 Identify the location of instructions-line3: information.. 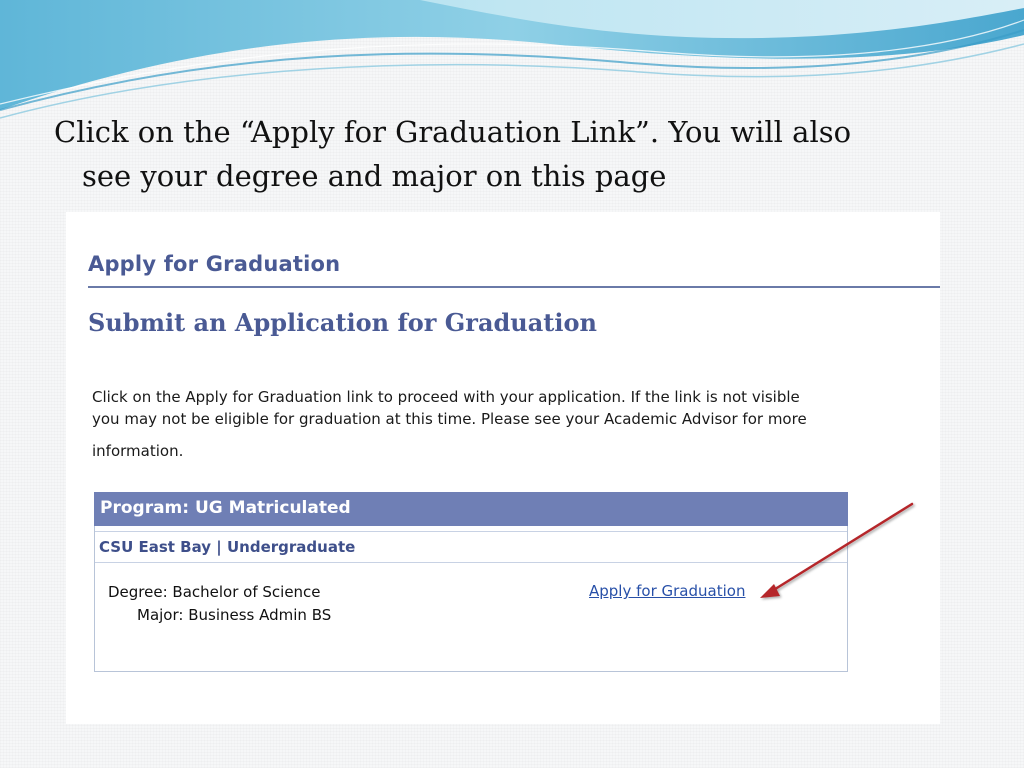
(138, 451).